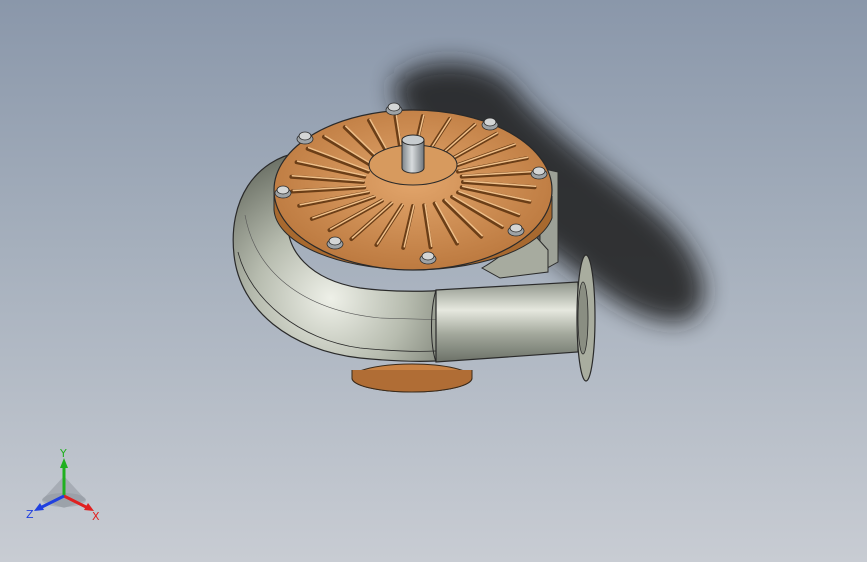 The height and width of the screenshot is (562, 867). I want to click on bolt, so click(305, 138).